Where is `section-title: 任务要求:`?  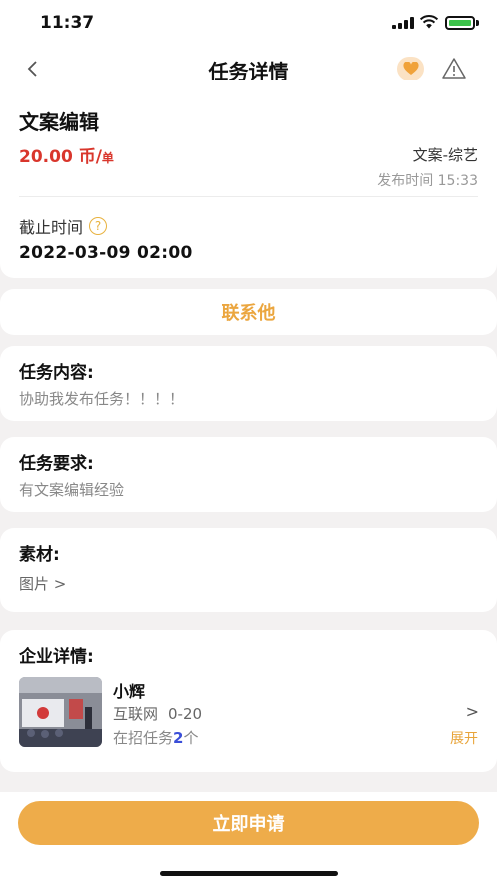 section-title: 任务要求: is located at coordinates (56, 464).